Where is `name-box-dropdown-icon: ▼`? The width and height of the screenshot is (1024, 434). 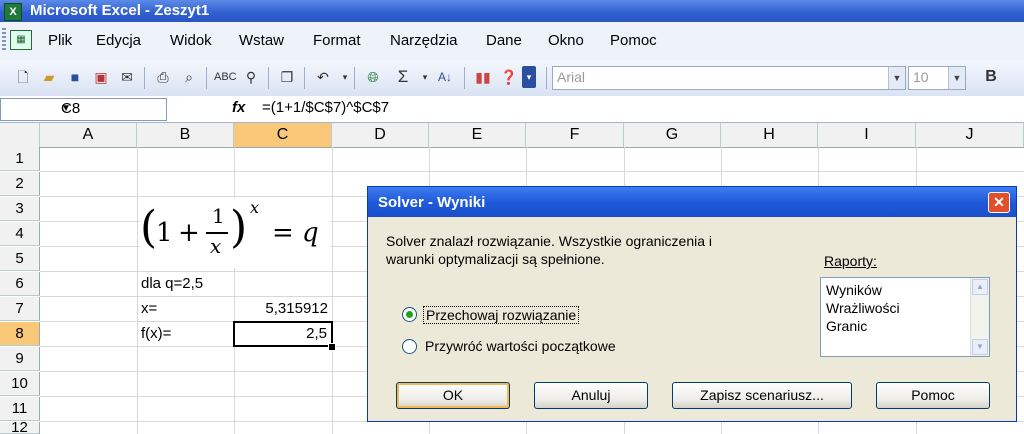 name-box-dropdown-icon: ▼ is located at coordinates (111, 108).